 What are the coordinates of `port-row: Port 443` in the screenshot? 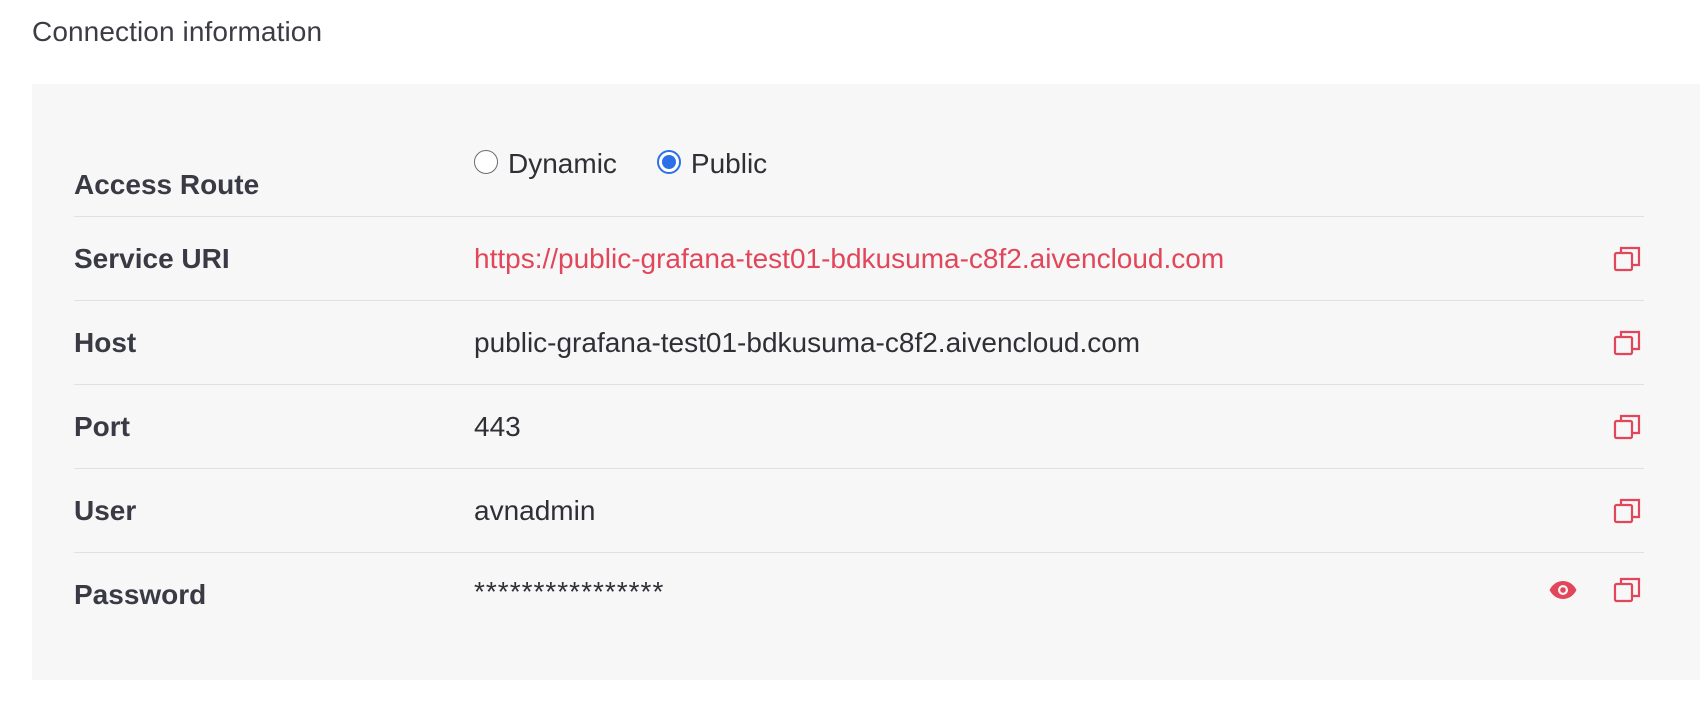 It's located at (859, 427).